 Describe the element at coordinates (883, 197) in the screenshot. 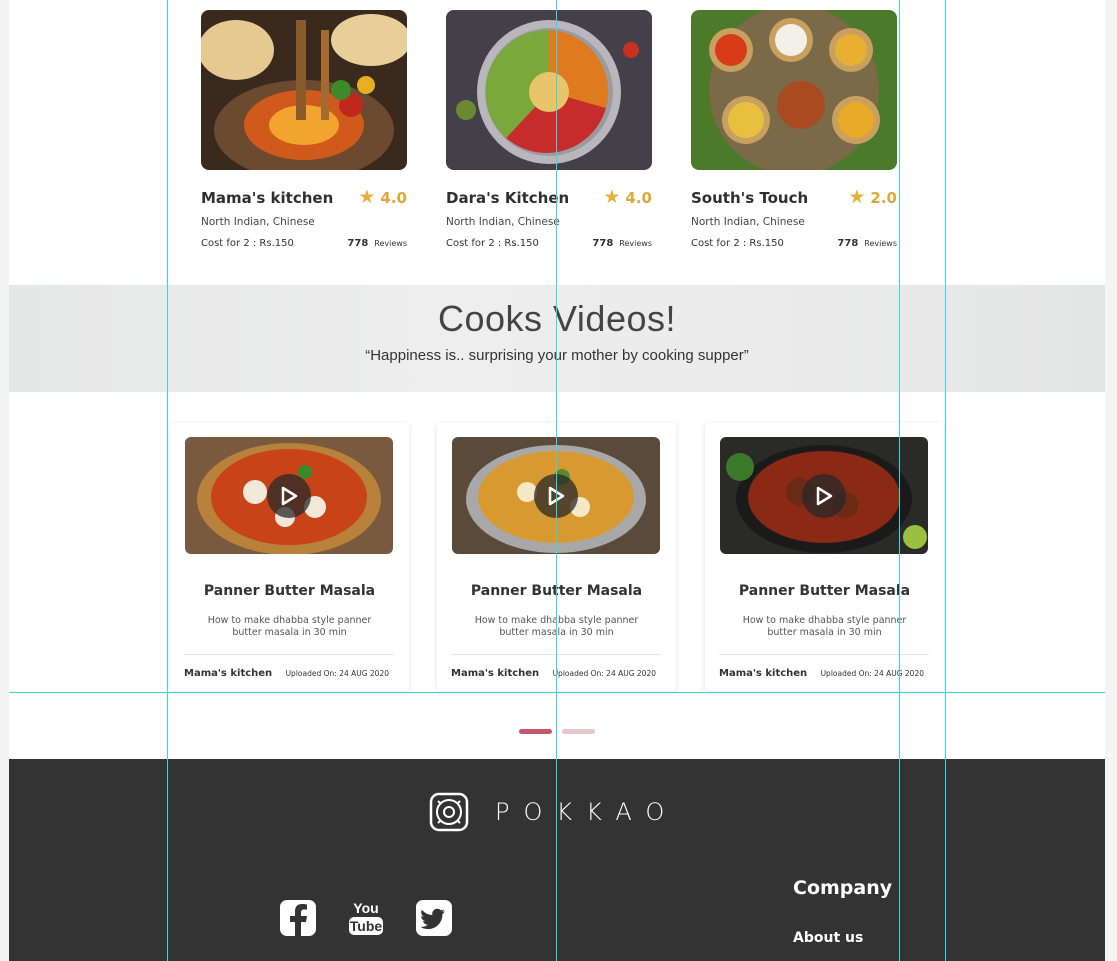

I see `rating-value: 2.0` at that location.